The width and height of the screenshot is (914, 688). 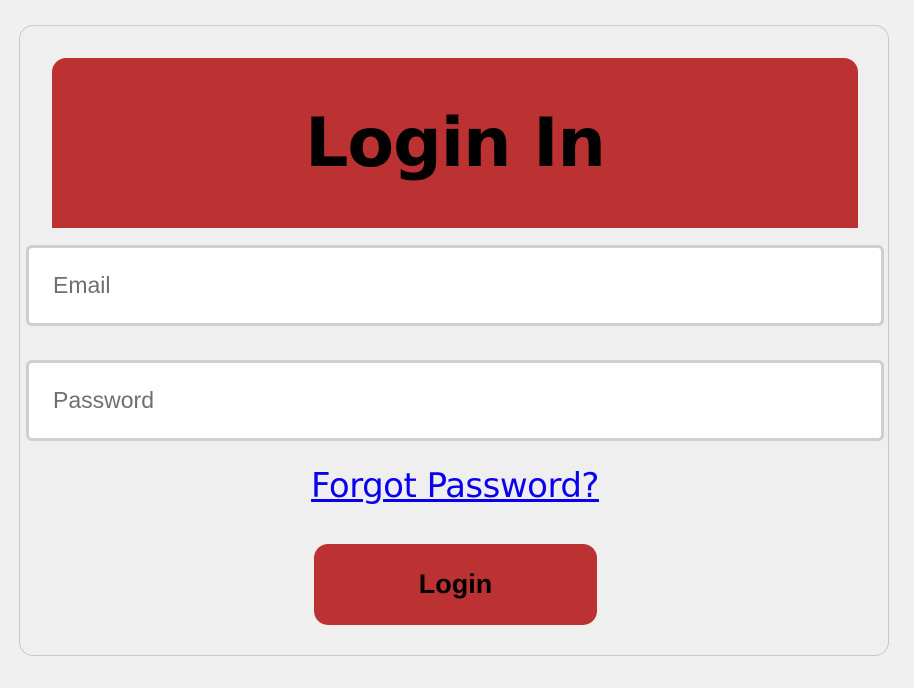 What do you see at coordinates (455, 400) in the screenshot?
I see `password-field` at bounding box center [455, 400].